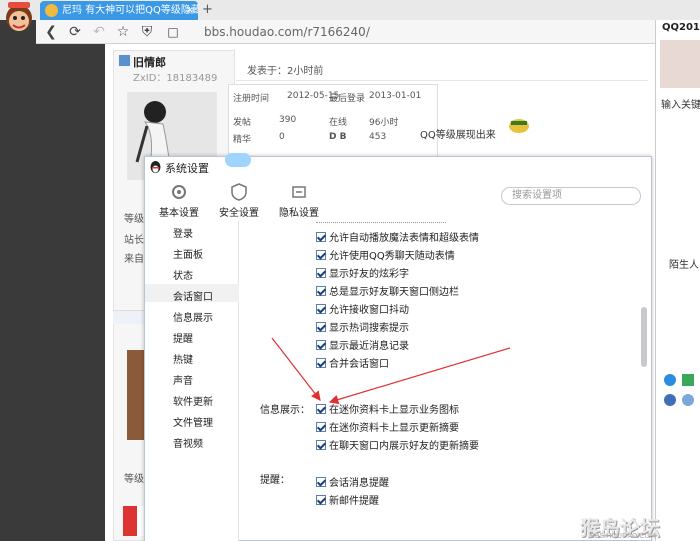  What do you see at coordinates (623, 536) in the screenshot?
I see `watermark-url: BBS.HOUDAO.COM` at bounding box center [623, 536].